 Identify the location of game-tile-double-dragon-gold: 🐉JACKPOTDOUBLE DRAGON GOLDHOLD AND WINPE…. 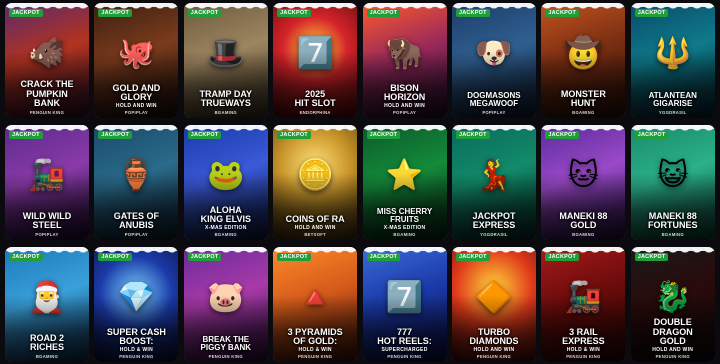
(672, 304).